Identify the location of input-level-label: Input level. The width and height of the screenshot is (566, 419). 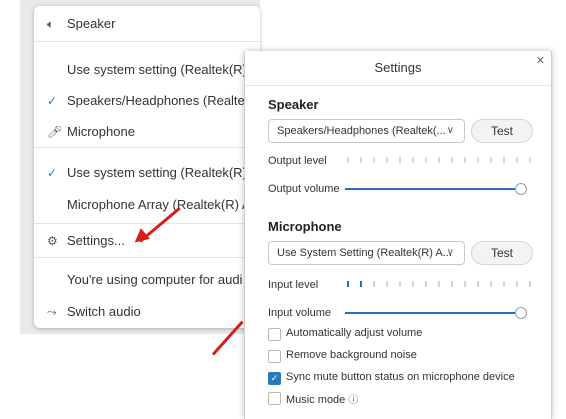
(293, 285).